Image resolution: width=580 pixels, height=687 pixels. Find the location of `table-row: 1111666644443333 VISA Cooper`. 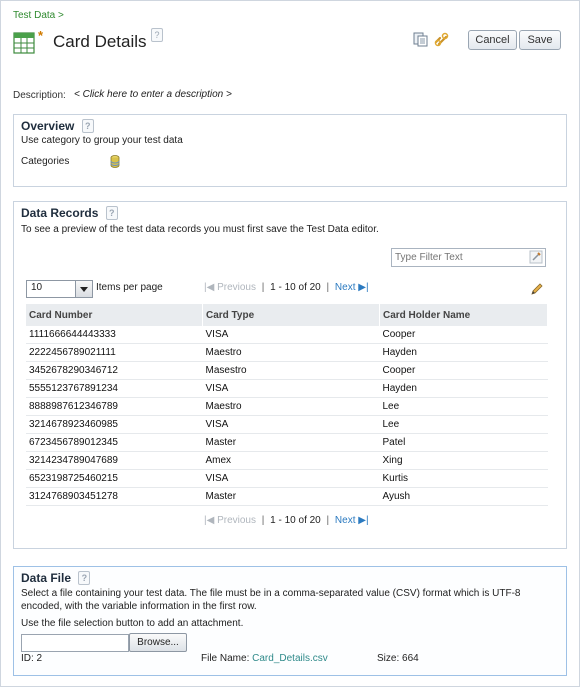

table-row: 1111666644443333 VISA Cooper is located at coordinates (287, 335).